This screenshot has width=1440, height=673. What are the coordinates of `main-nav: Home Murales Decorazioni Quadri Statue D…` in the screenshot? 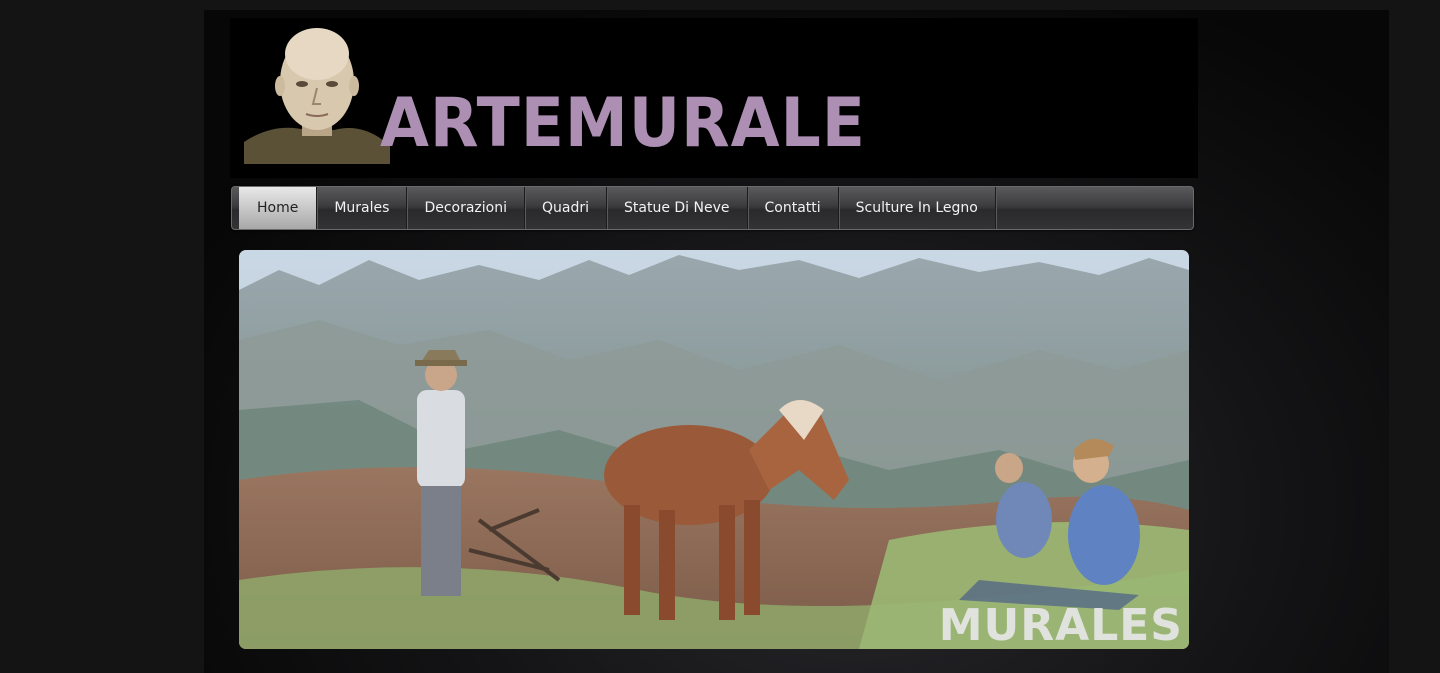 It's located at (712, 208).